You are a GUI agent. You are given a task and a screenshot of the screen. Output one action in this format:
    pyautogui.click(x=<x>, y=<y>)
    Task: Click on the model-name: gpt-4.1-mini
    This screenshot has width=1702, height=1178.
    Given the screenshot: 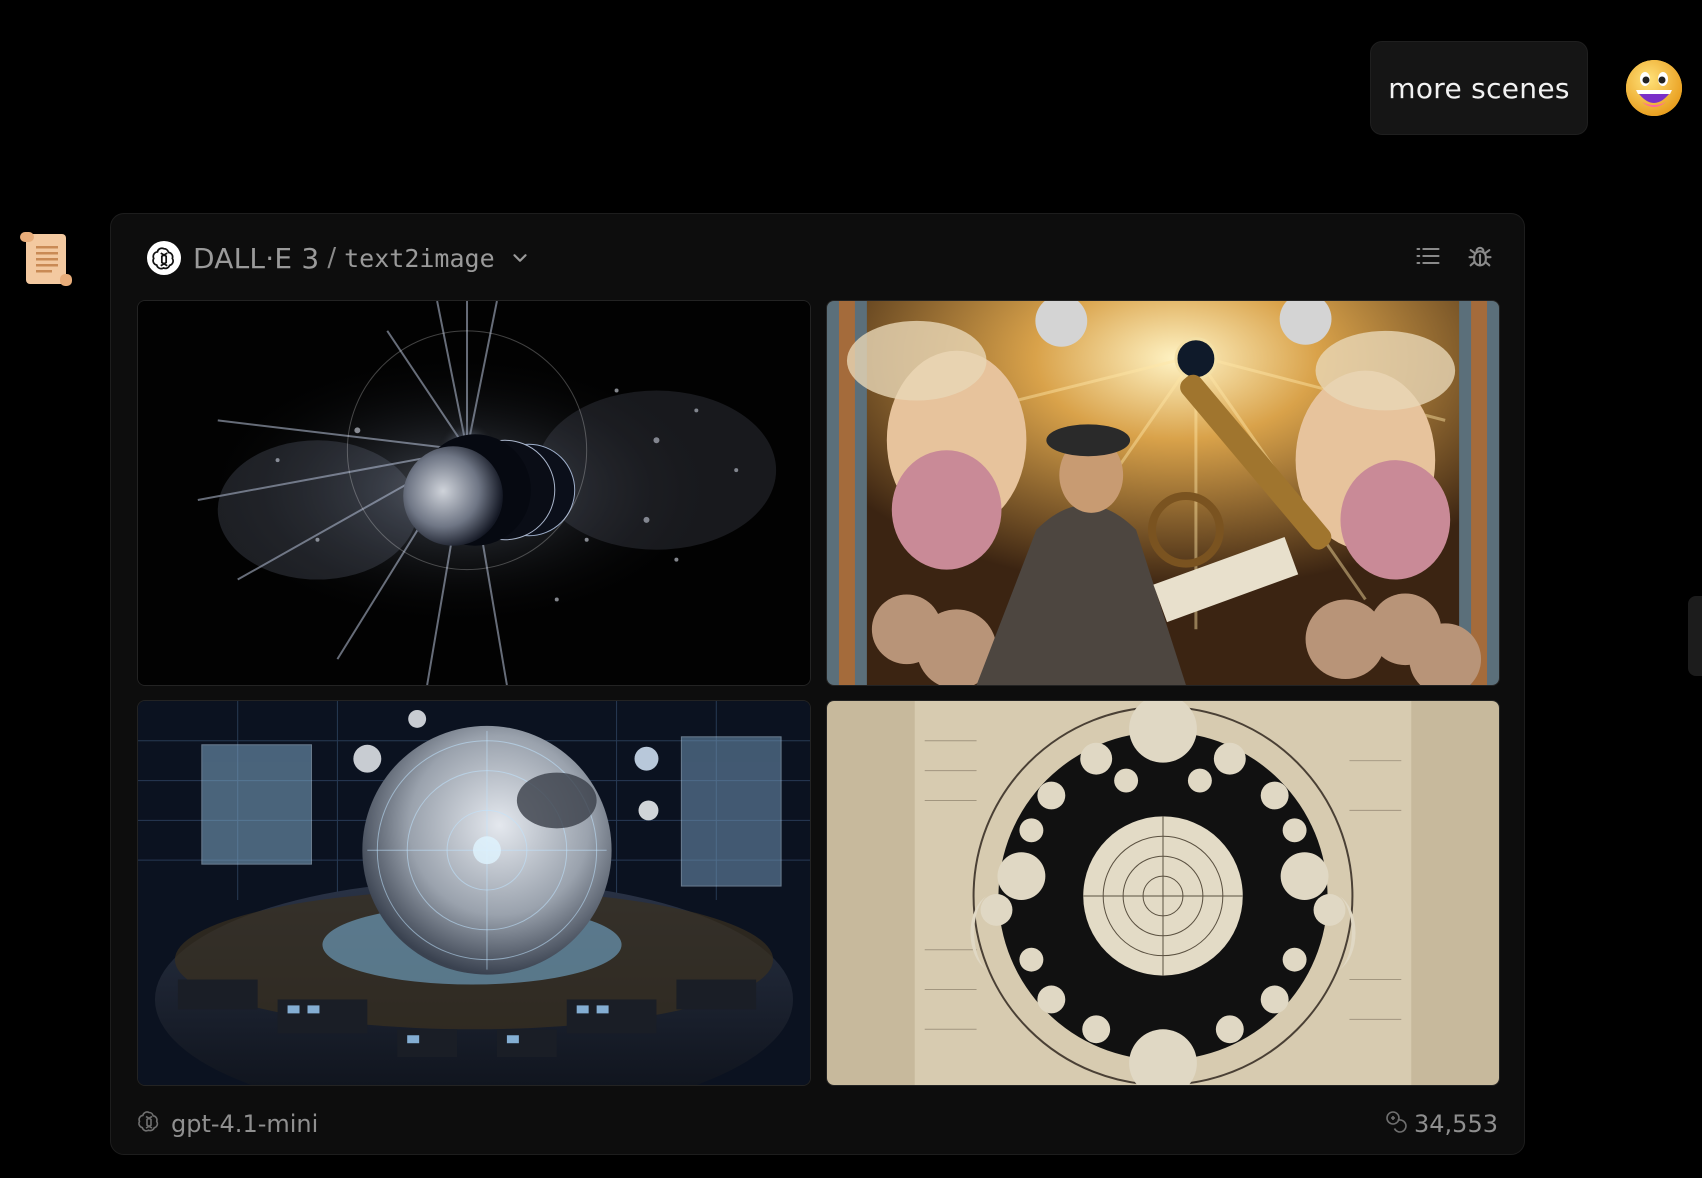 What is the action you would take?
    pyautogui.click(x=245, y=1124)
    